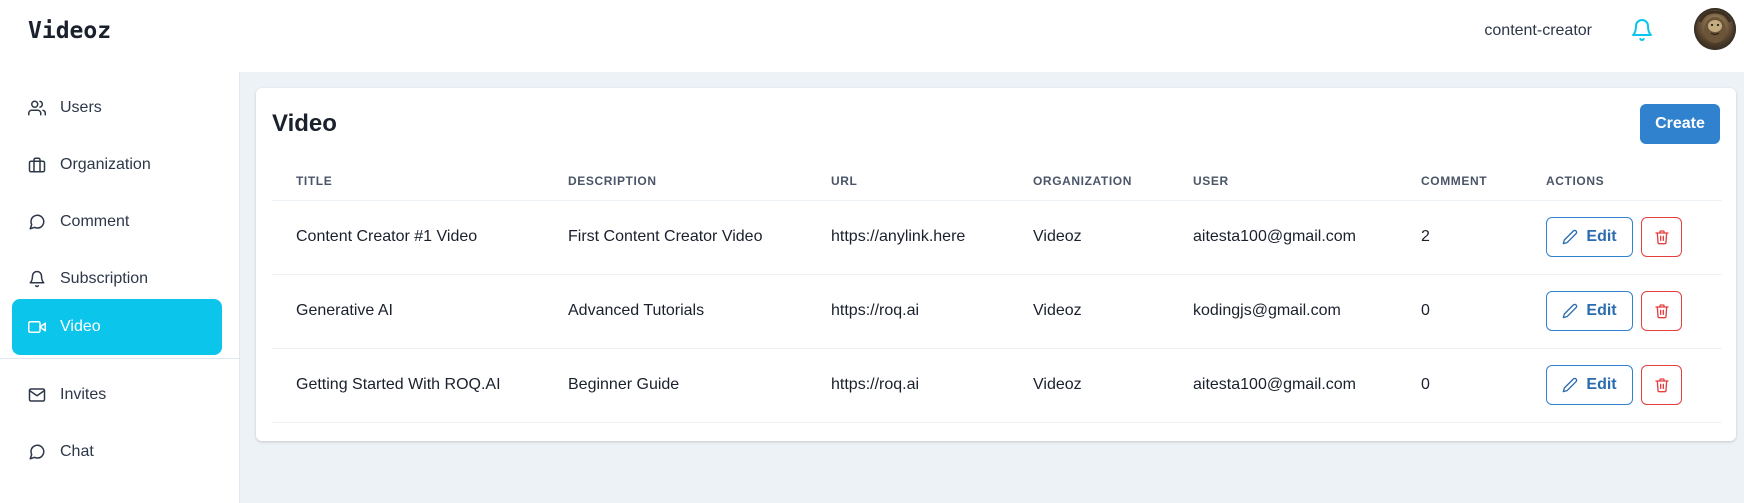 This screenshot has width=1744, height=503. I want to click on cell-description: Advanced Tutorials, so click(675, 311).